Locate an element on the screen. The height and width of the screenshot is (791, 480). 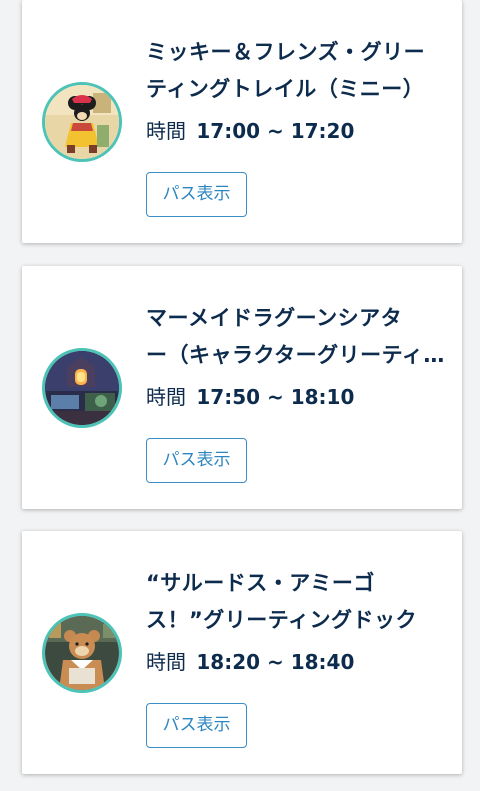
time-row: 時間 18:20 ~ 18:40 is located at coordinates (250, 662).